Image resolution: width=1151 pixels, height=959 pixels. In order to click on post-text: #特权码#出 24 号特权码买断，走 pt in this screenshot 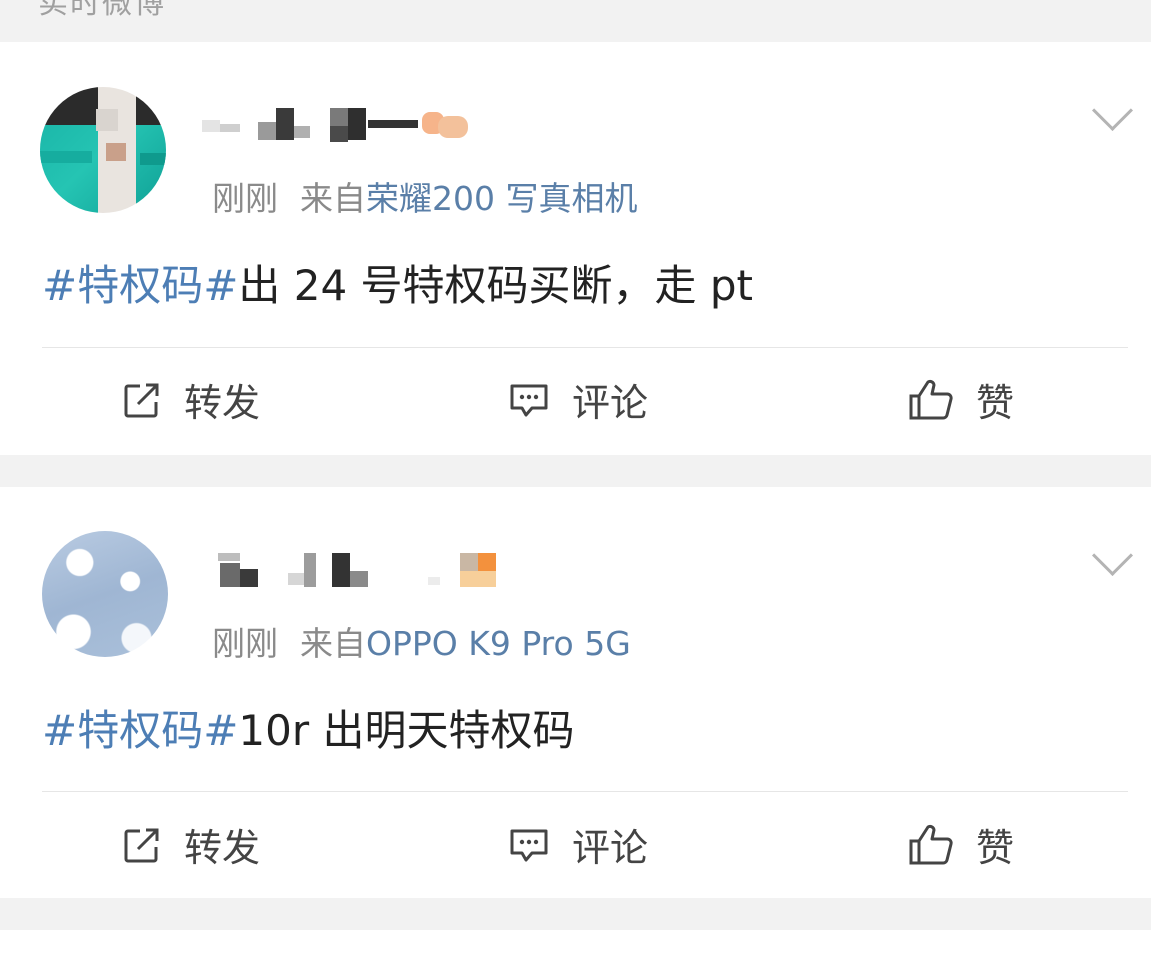, I will do `click(397, 282)`.